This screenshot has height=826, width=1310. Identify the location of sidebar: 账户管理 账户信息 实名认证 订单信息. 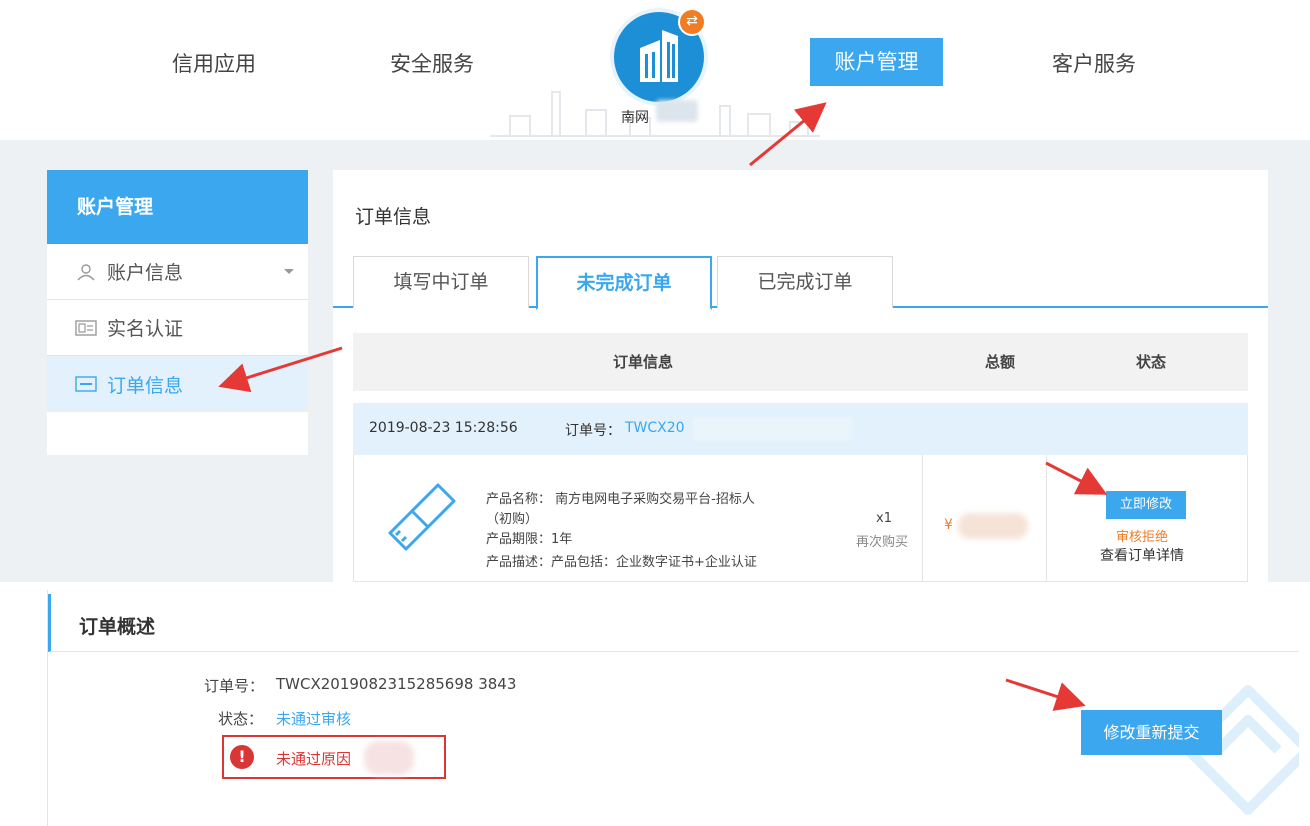
(177, 312).